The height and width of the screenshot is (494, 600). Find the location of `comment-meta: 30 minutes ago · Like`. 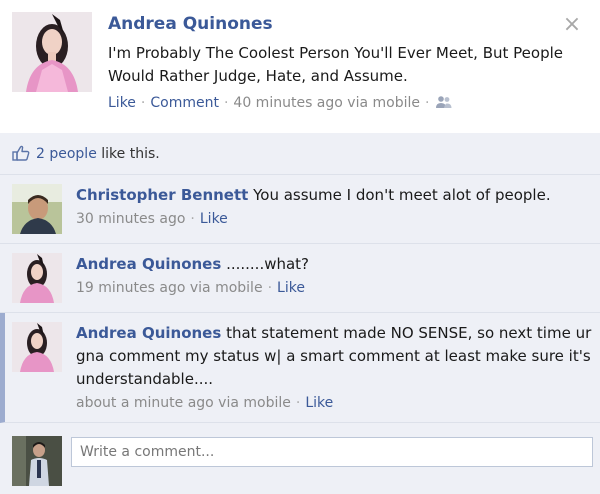

comment-meta: 30 minutes ago · Like is located at coordinates (152, 219).